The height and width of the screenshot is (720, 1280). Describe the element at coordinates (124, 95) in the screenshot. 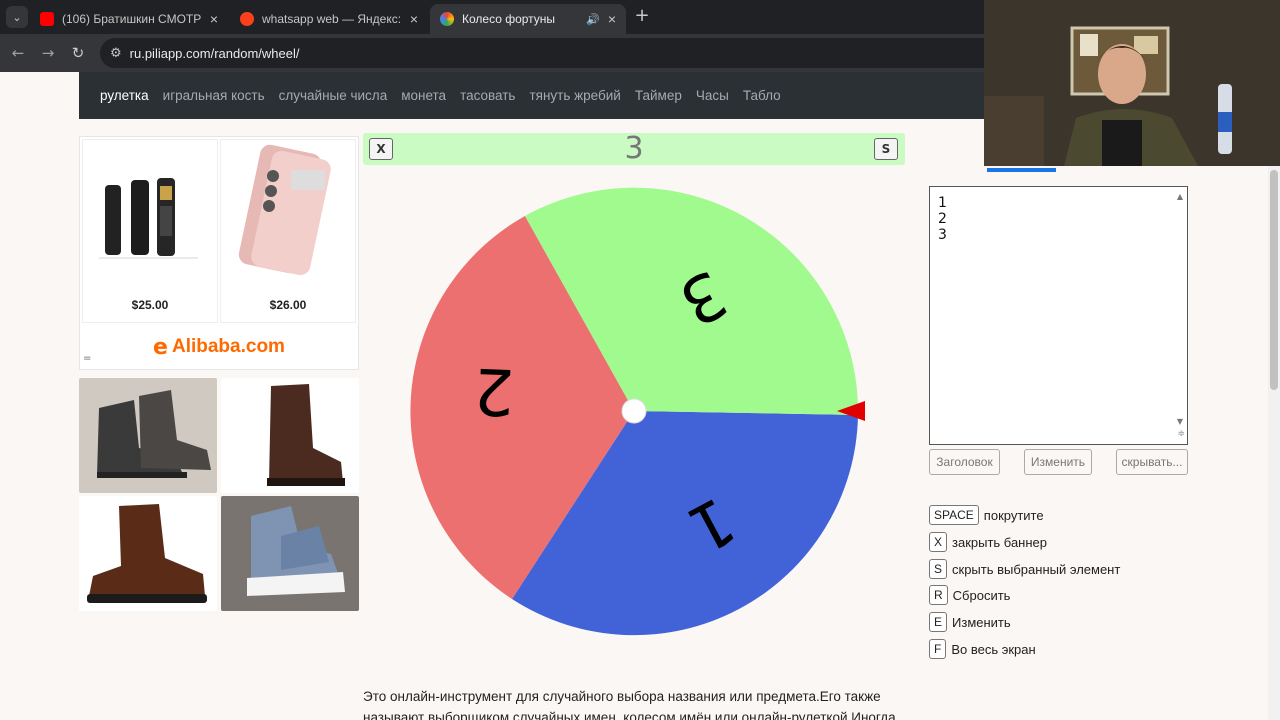

I see `nav-item-roulette: рулетка` at that location.